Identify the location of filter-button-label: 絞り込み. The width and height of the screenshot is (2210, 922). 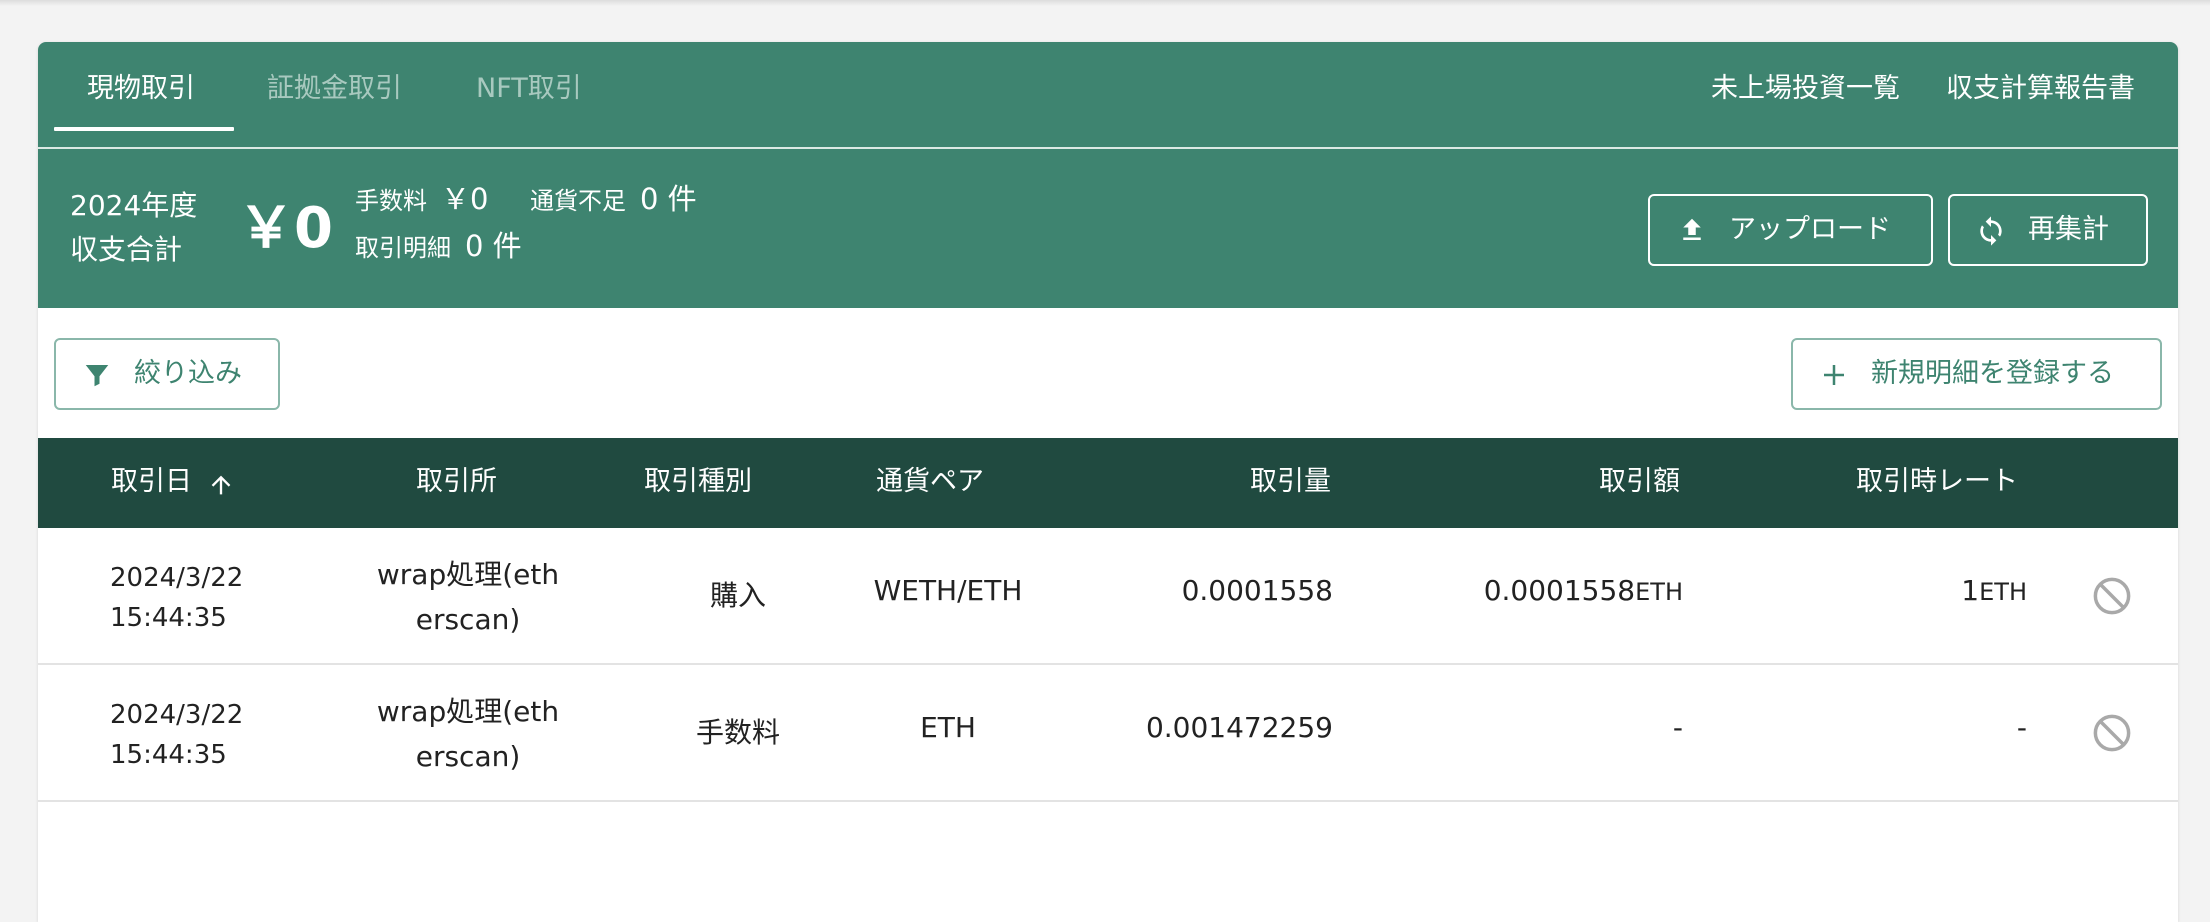
(188, 373).